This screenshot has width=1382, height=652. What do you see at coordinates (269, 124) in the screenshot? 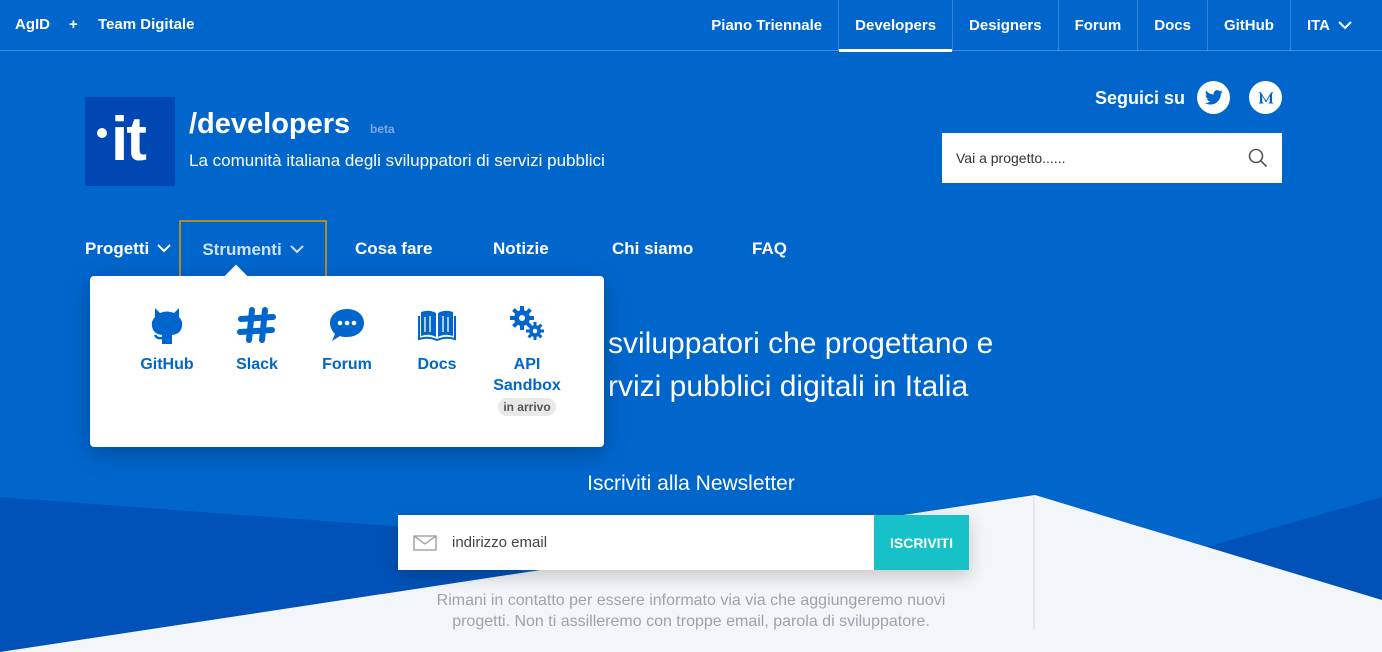
I see `site-title: /developers` at bounding box center [269, 124].